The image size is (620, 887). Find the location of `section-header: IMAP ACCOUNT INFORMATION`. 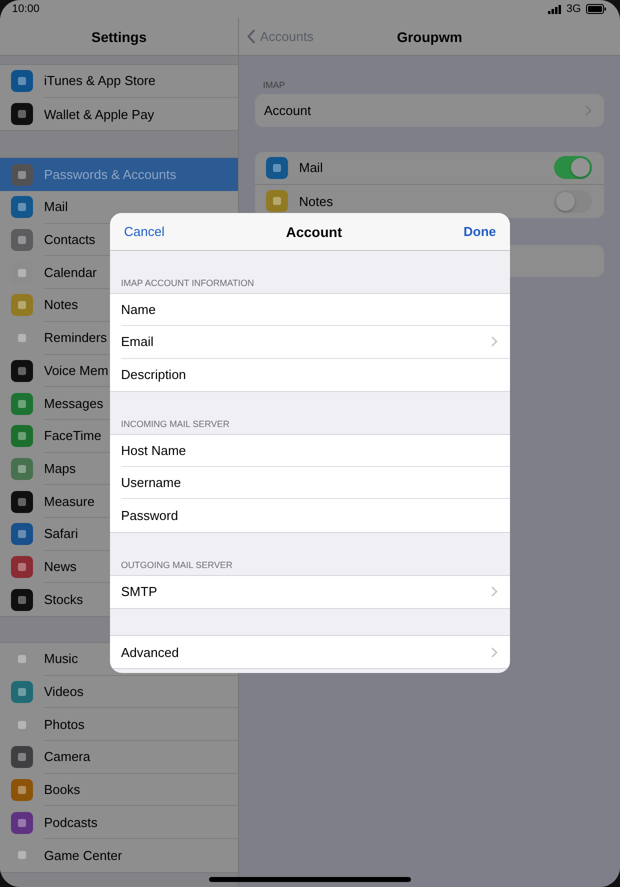

section-header: IMAP ACCOUNT INFORMATION is located at coordinates (188, 284).